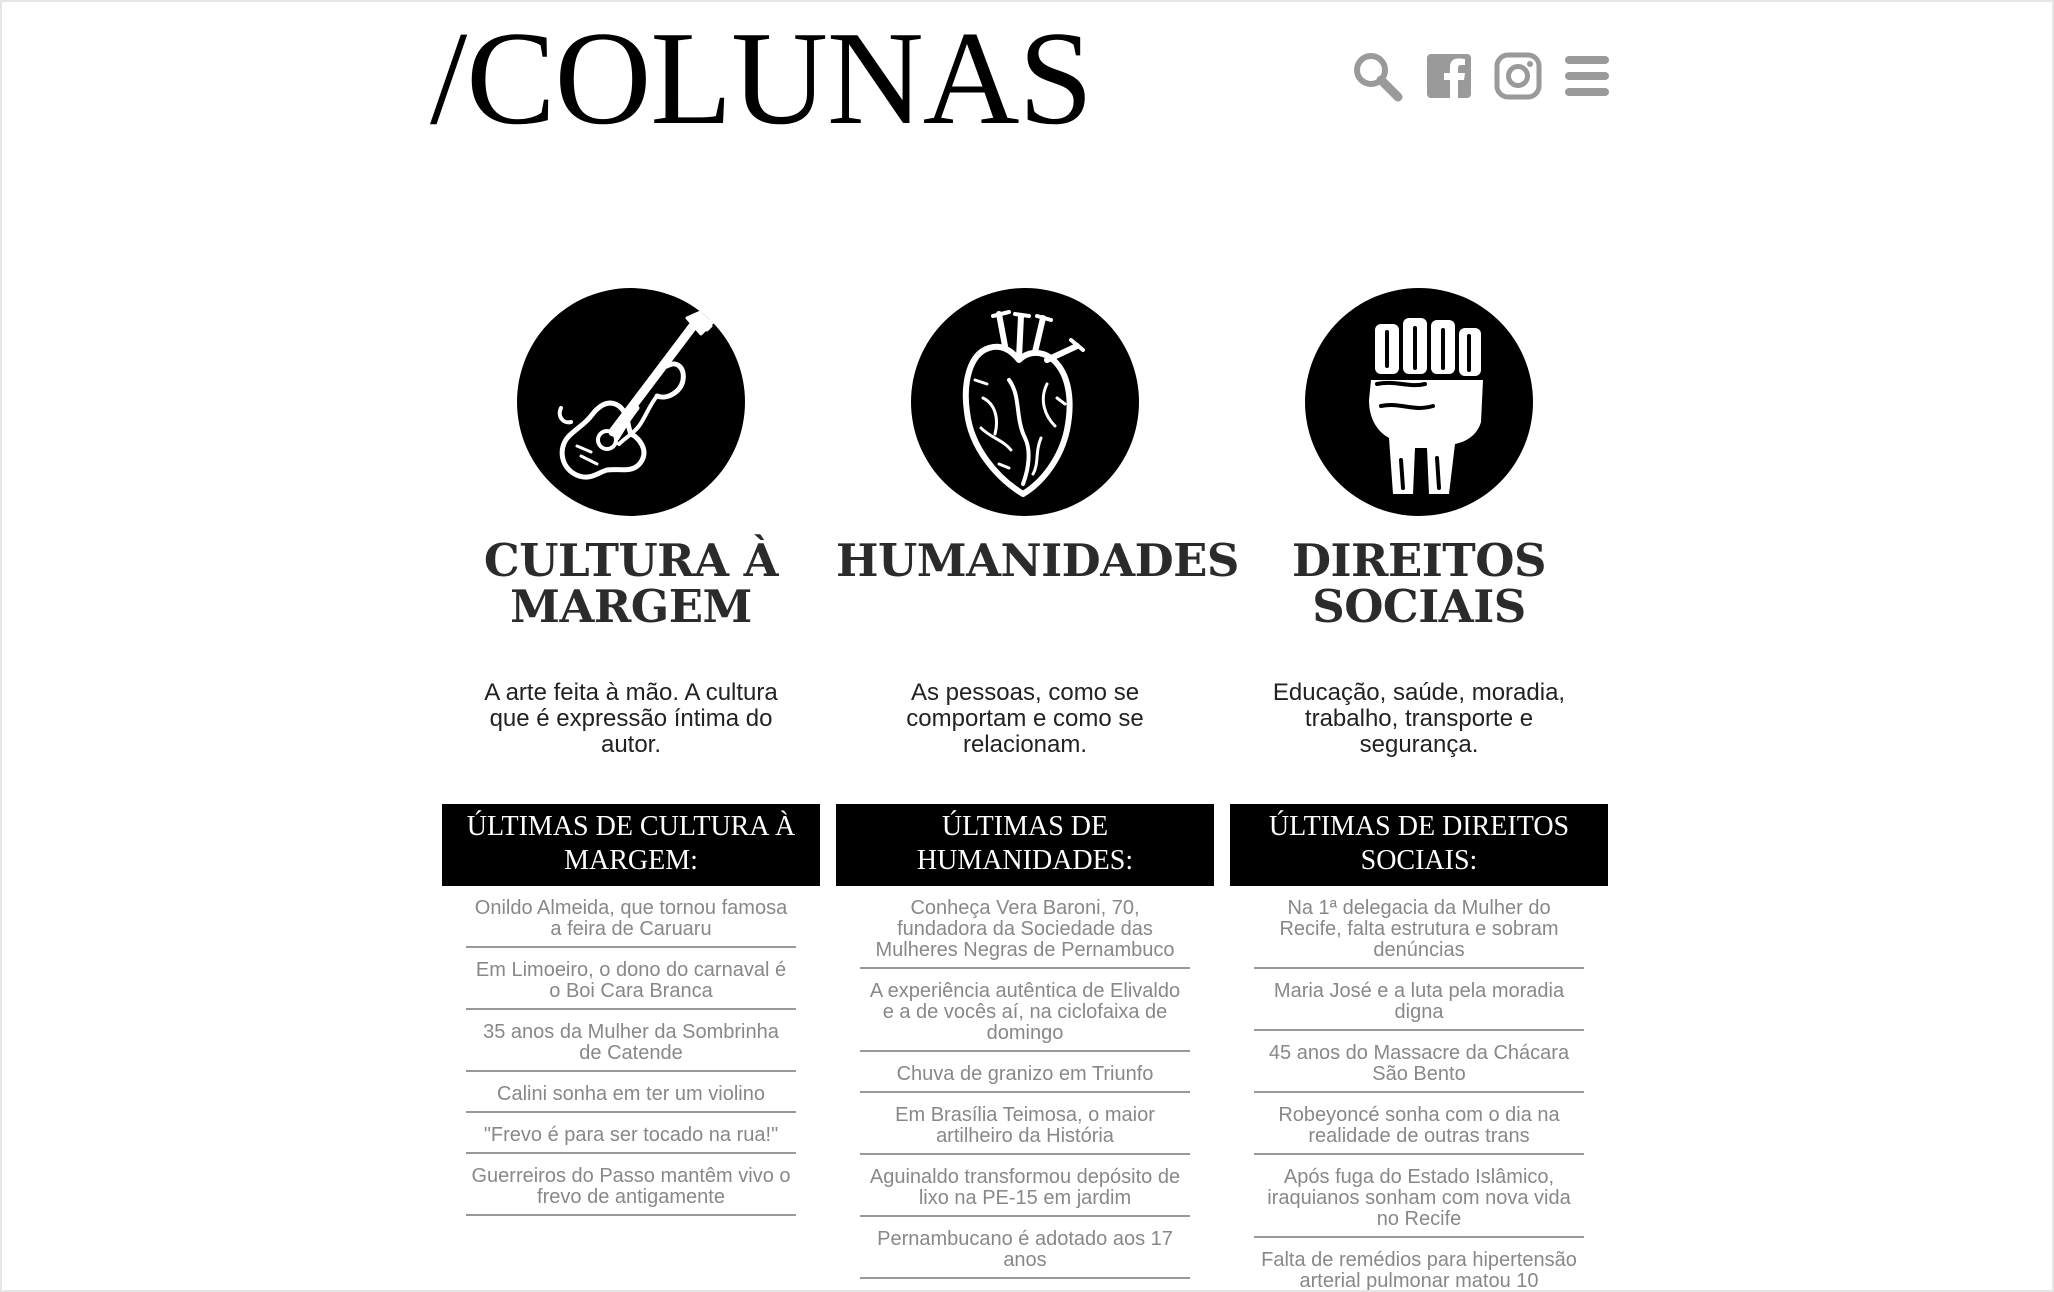 This screenshot has height=1292, width=2054. Describe the element at coordinates (1025, 845) in the screenshot. I see `latest-heading: ÚLTIMAS DE HUMANIDADES:` at that location.